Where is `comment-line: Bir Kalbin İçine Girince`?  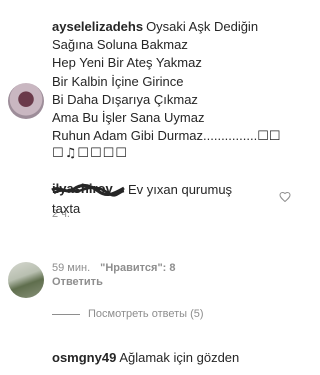
comment-line: Bir Kalbin İçine Girince is located at coordinates (118, 81).